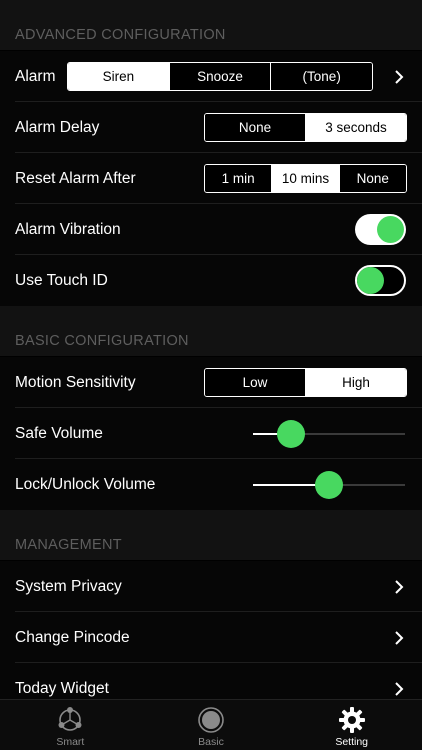 The height and width of the screenshot is (750, 422). I want to click on motion-option-low: Low, so click(255, 382).